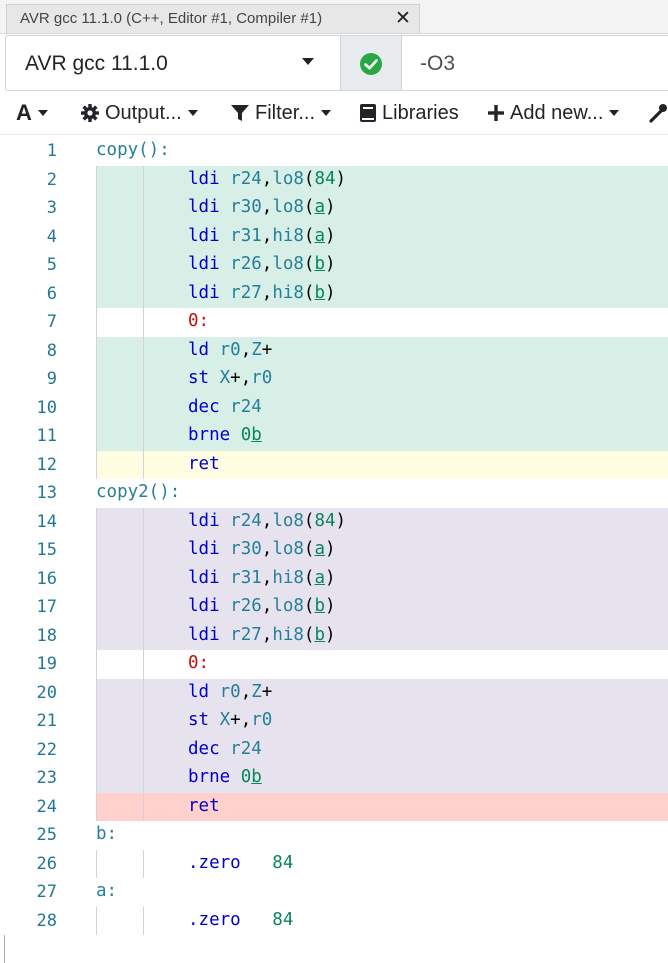  Describe the element at coordinates (371, 63) in the screenshot. I see `compile-status` at that location.